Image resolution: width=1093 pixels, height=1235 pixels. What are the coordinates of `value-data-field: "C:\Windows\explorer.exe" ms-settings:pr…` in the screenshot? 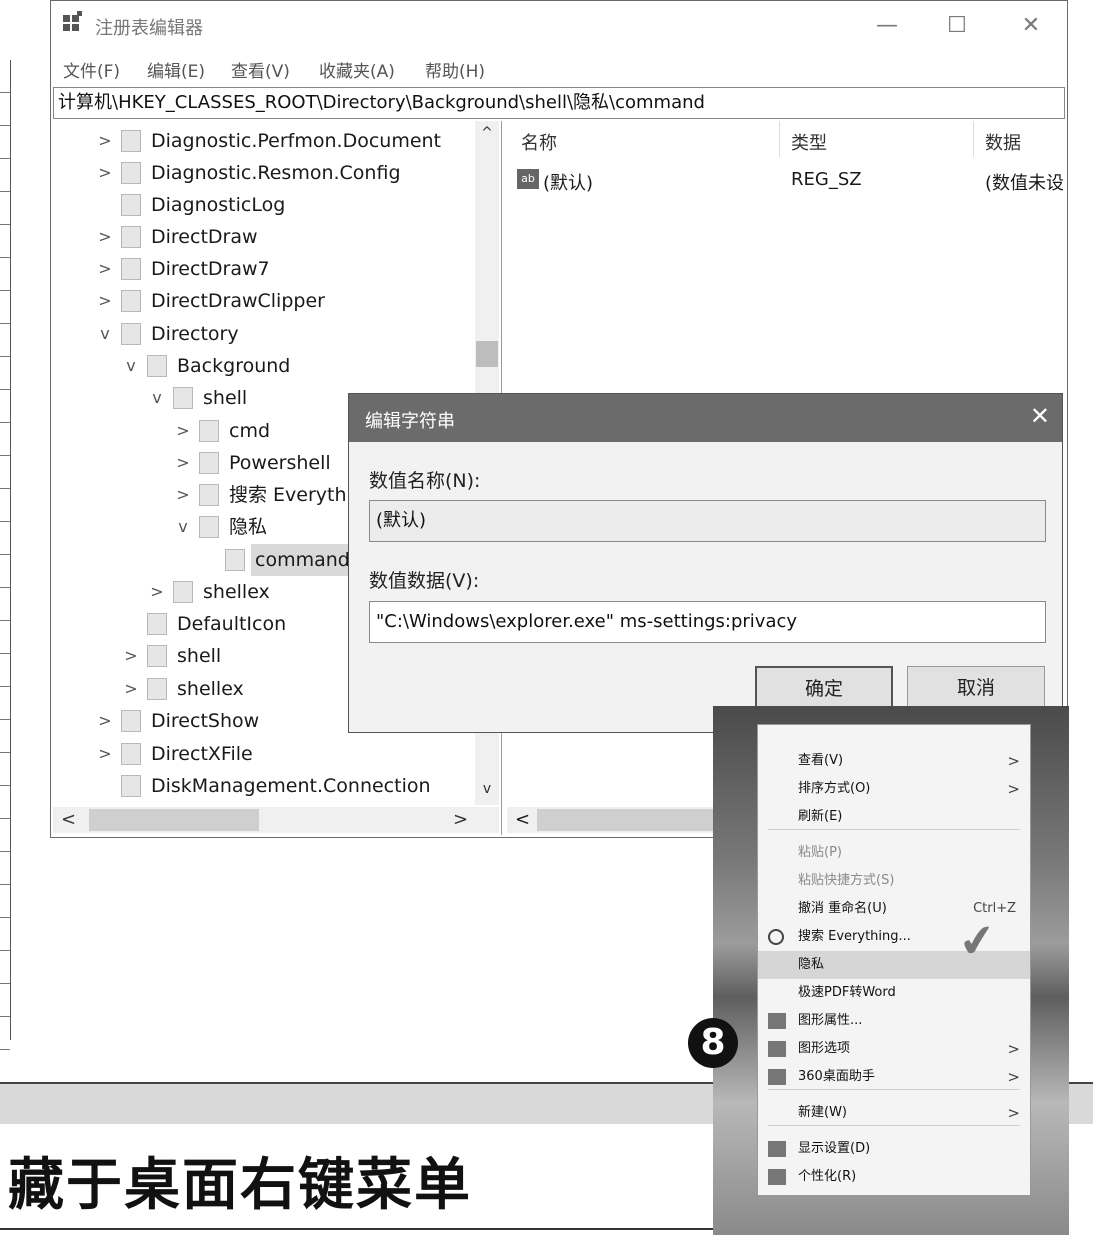 It's located at (707, 622).